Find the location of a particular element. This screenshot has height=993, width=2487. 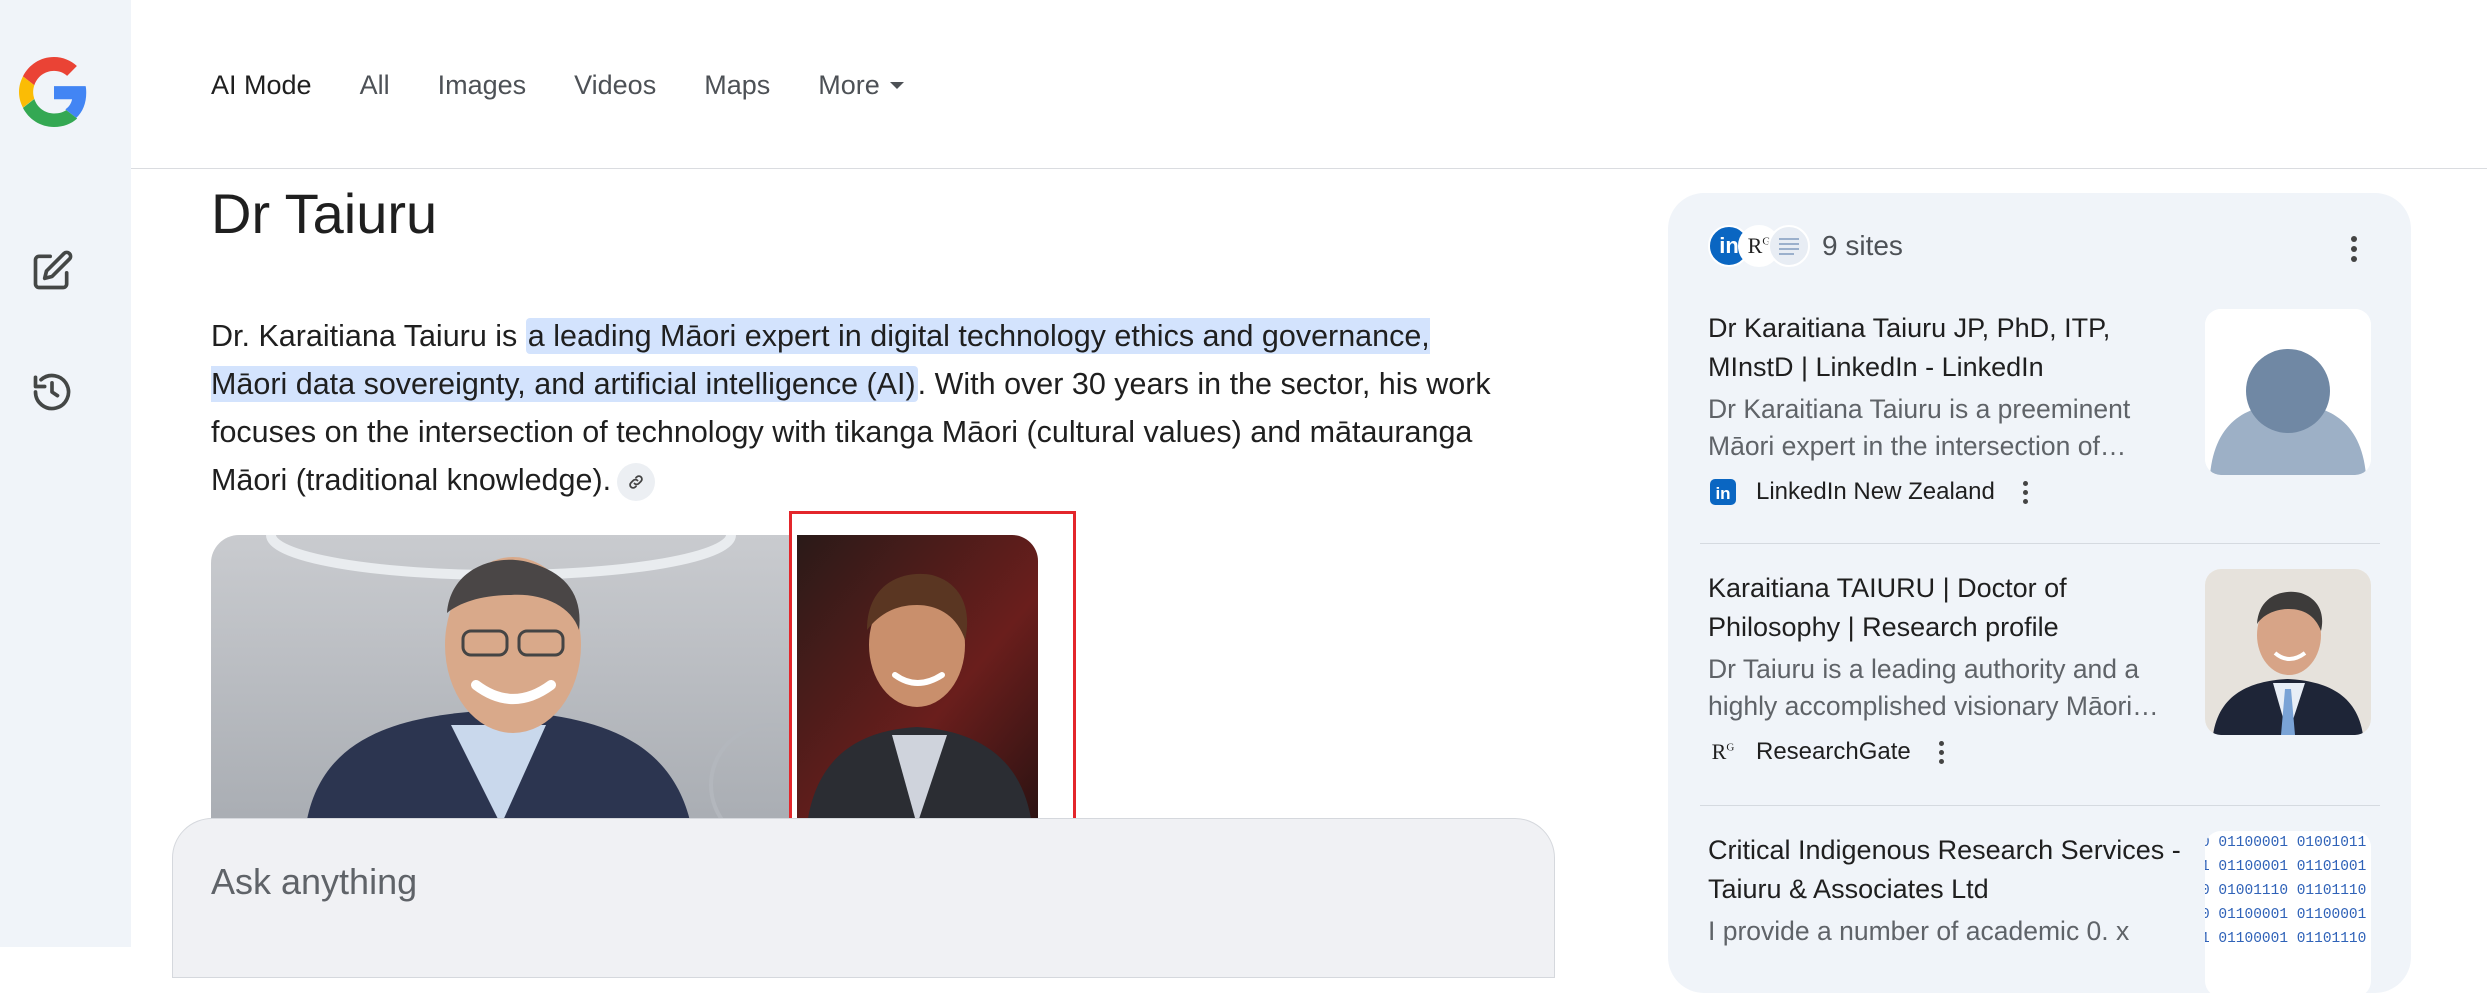

sites-count: 9 sites is located at coordinates (1862, 245).